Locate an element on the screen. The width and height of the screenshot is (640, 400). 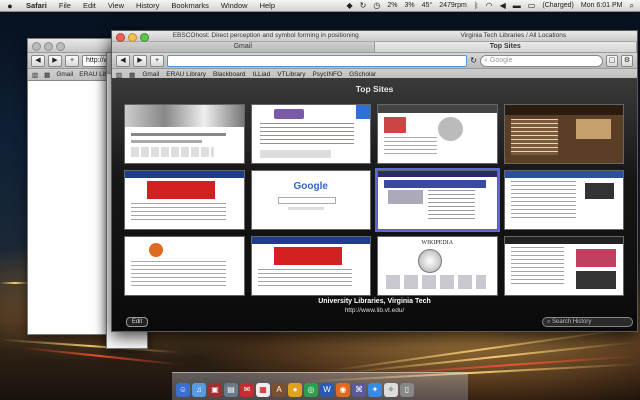
disk-status: 3% is located at coordinates (409, 5).